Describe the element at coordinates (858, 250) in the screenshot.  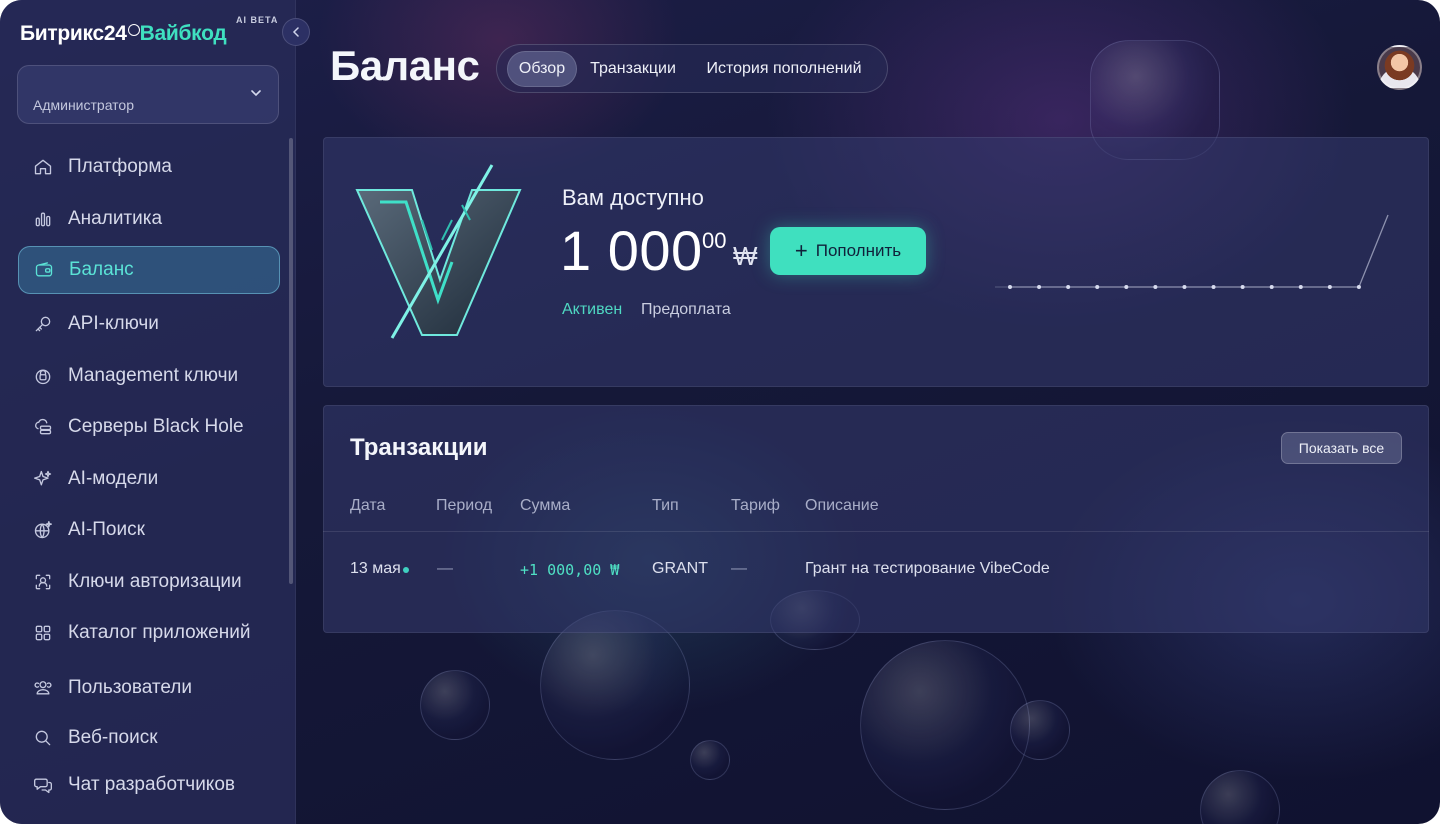
I see `topup-button-label: Пополнить` at that location.